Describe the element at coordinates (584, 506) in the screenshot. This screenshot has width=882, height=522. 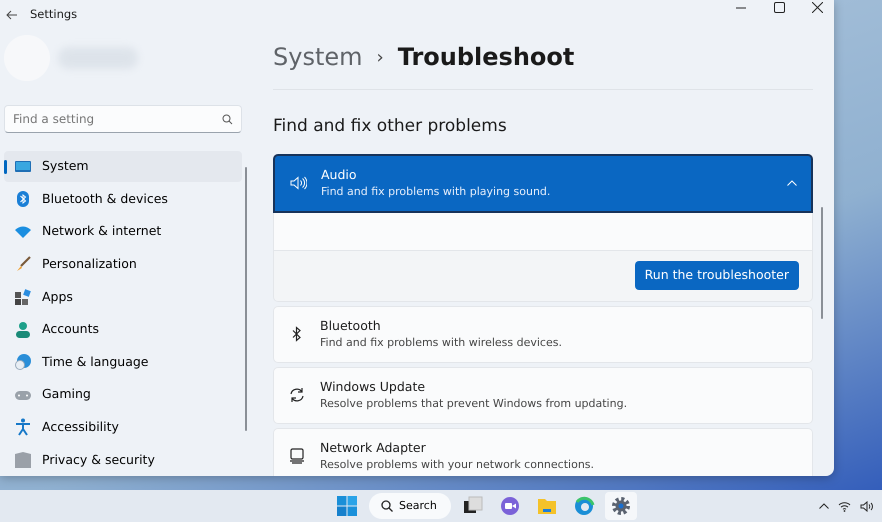
I see `browser-icon` at that location.